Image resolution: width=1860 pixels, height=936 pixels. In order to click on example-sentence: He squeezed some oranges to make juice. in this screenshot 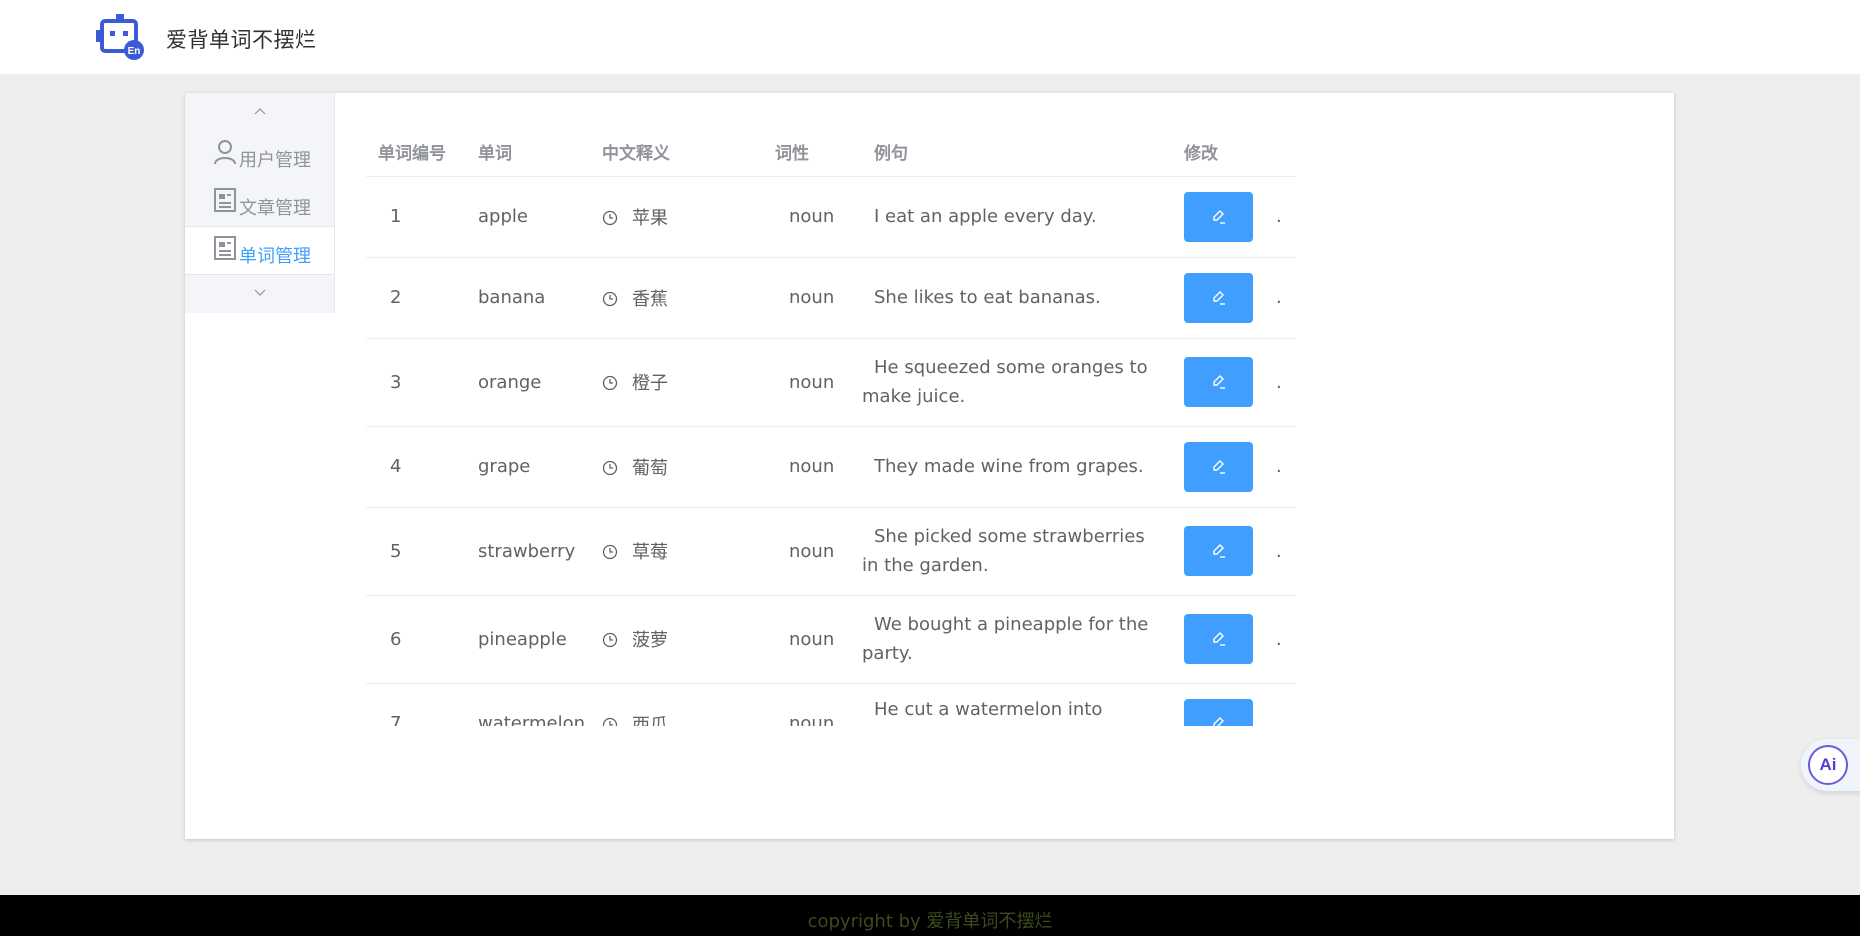, I will do `click(1005, 382)`.